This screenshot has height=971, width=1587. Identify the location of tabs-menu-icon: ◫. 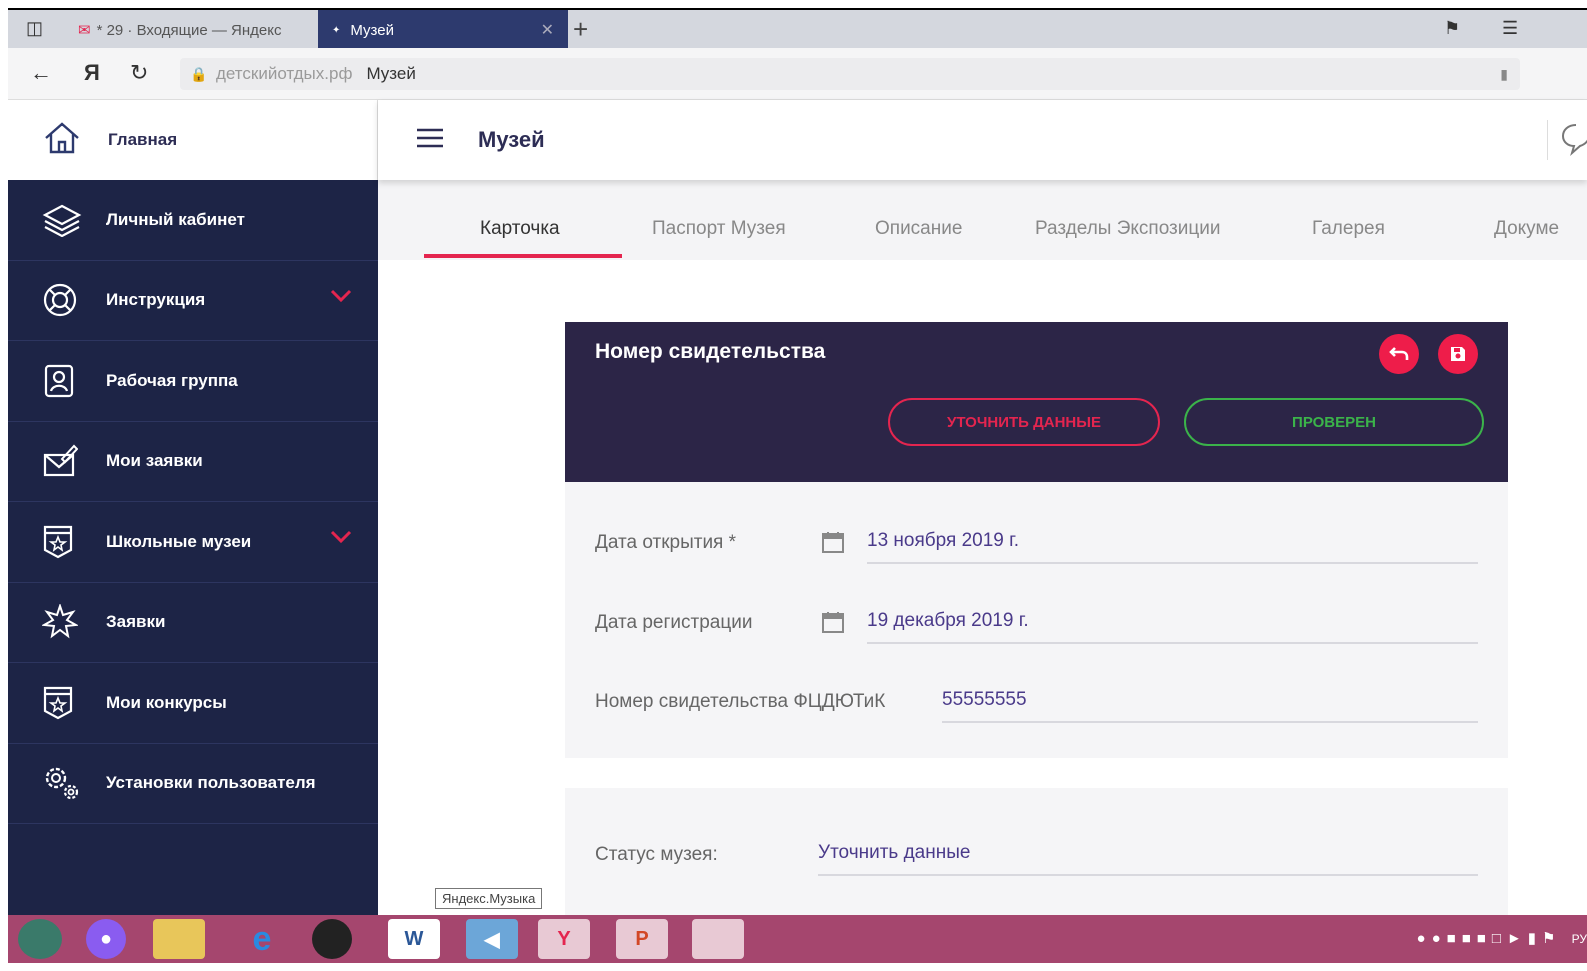
(34, 28).